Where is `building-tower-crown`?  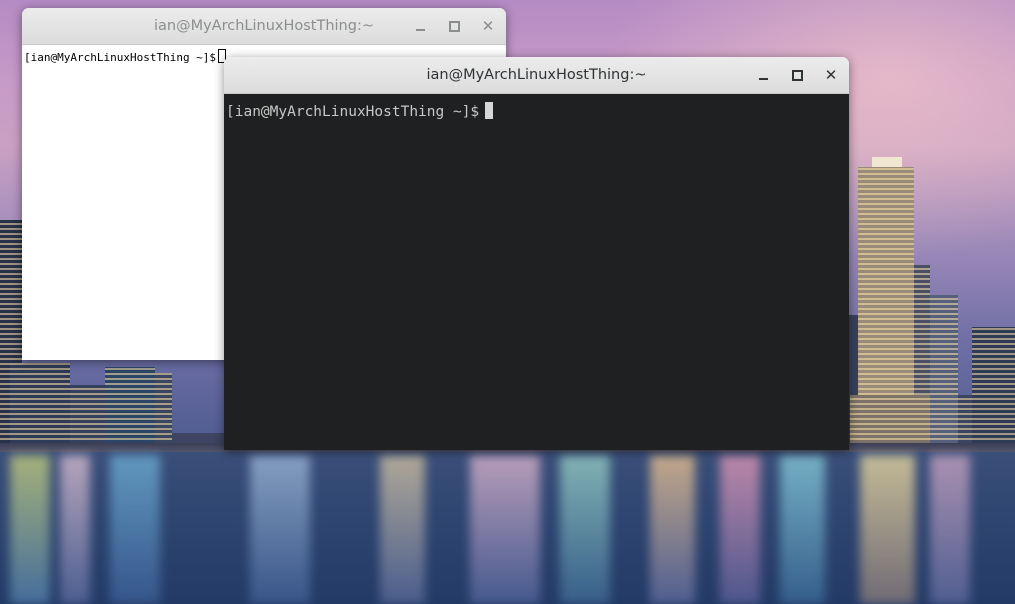 building-tower-crown is located at coordinates (887, 162).